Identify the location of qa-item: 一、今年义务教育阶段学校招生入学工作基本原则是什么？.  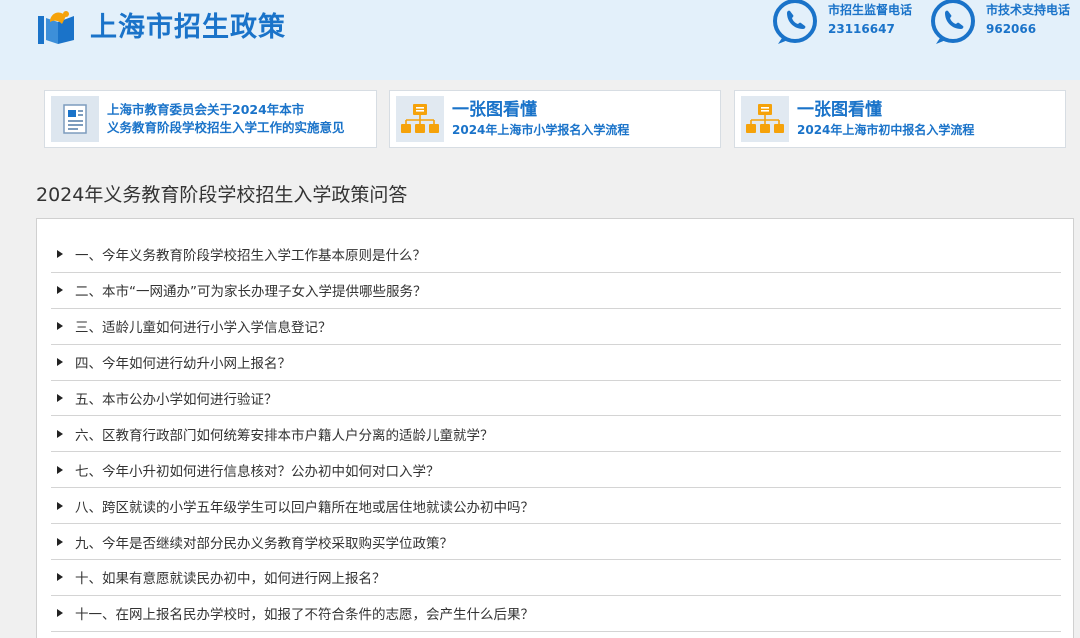
(556, 255).